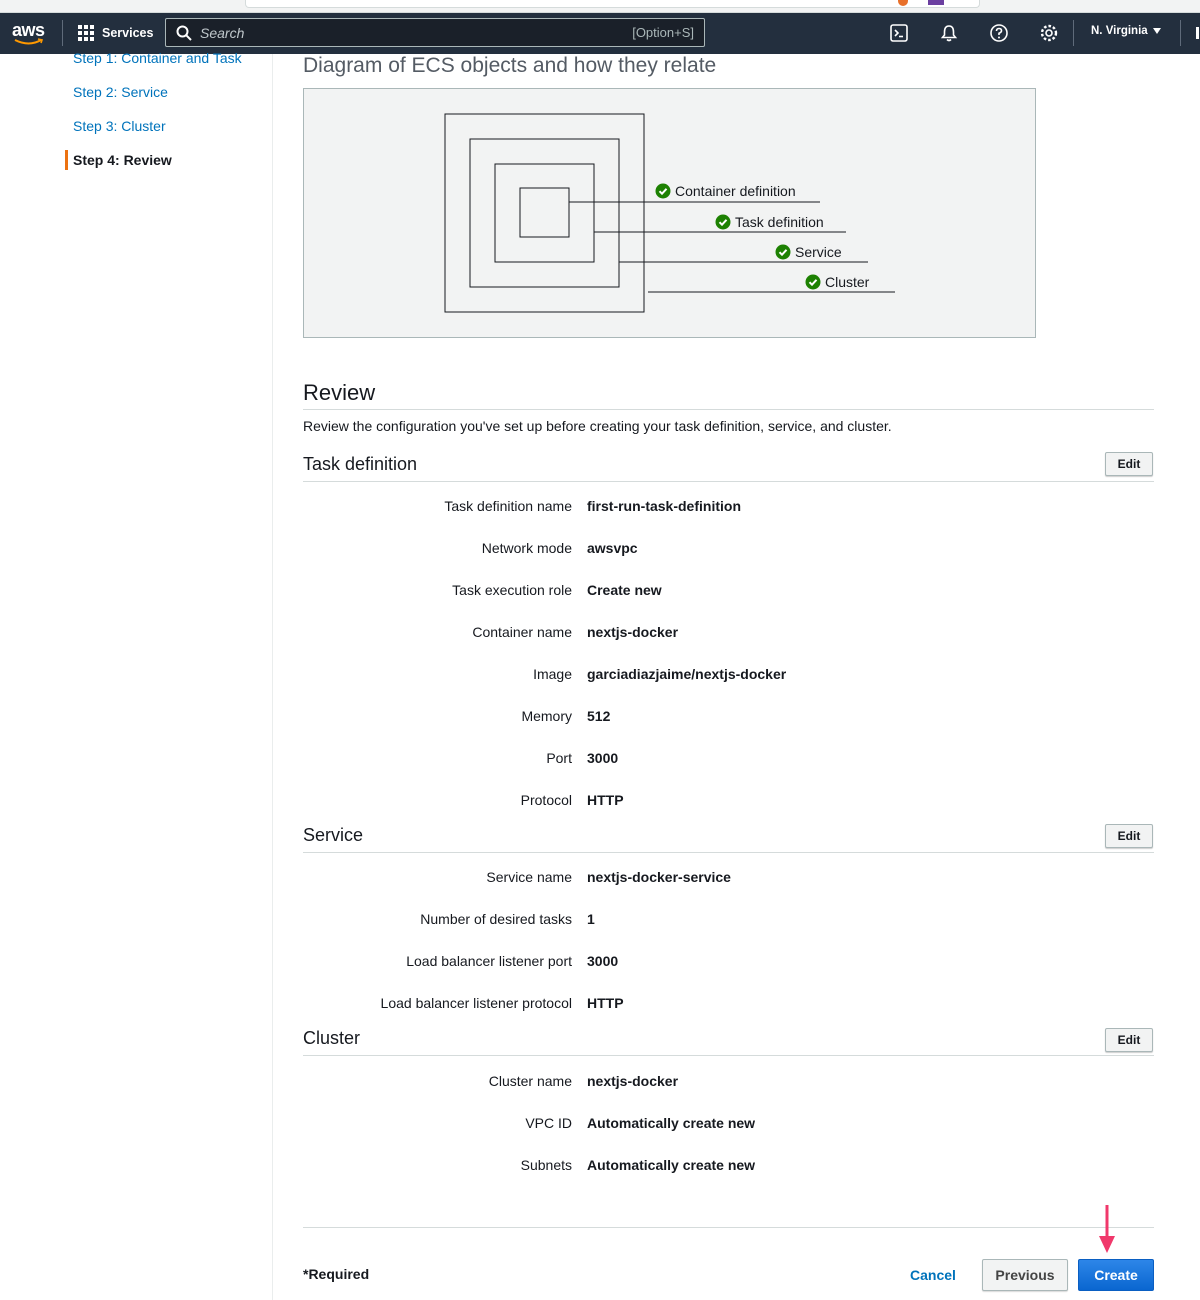  What do you see at coordinates (552, 674) in the screenshot?
I see `kv-key: Image` at bounding box center [552, 674].